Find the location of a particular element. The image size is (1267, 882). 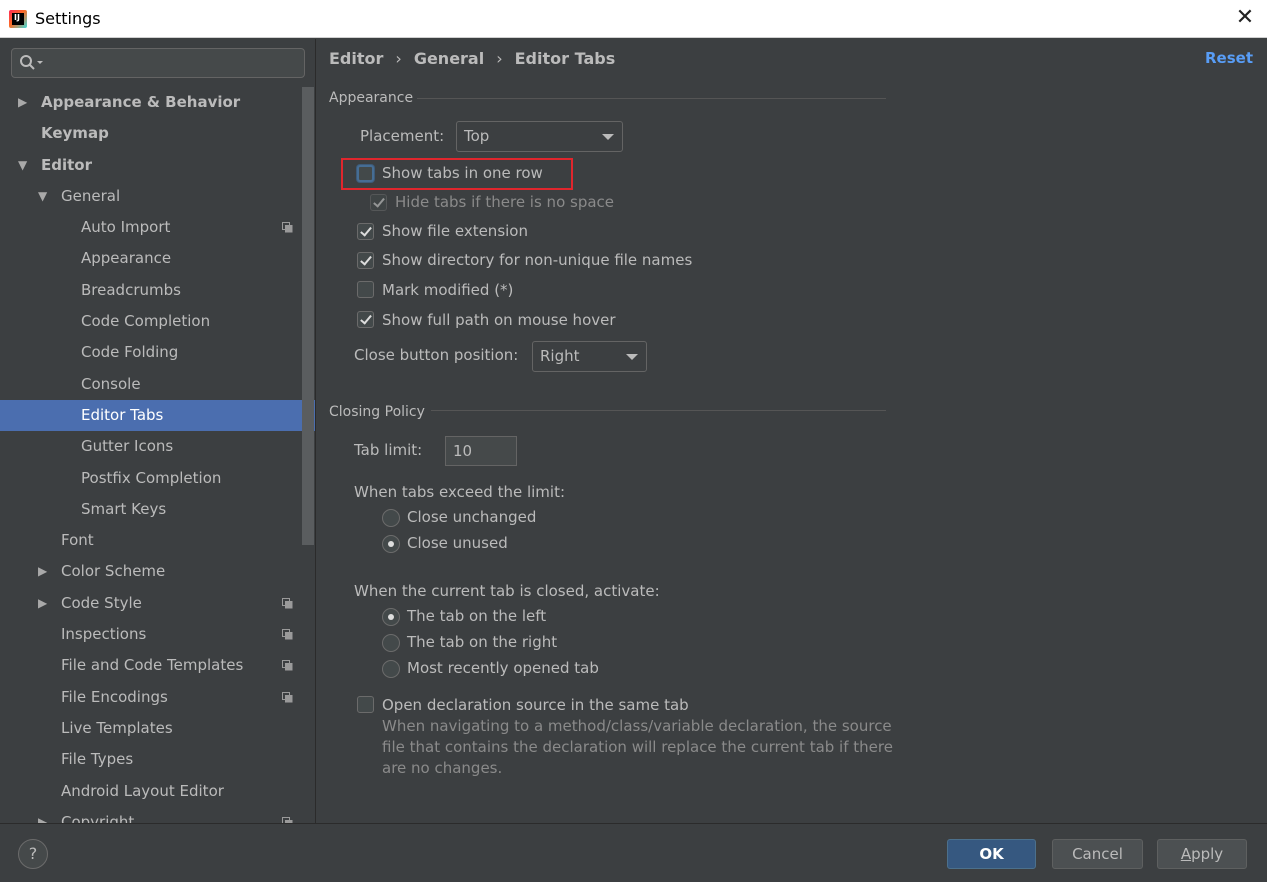

close-unused-radio is located at coordinates (391, 544).